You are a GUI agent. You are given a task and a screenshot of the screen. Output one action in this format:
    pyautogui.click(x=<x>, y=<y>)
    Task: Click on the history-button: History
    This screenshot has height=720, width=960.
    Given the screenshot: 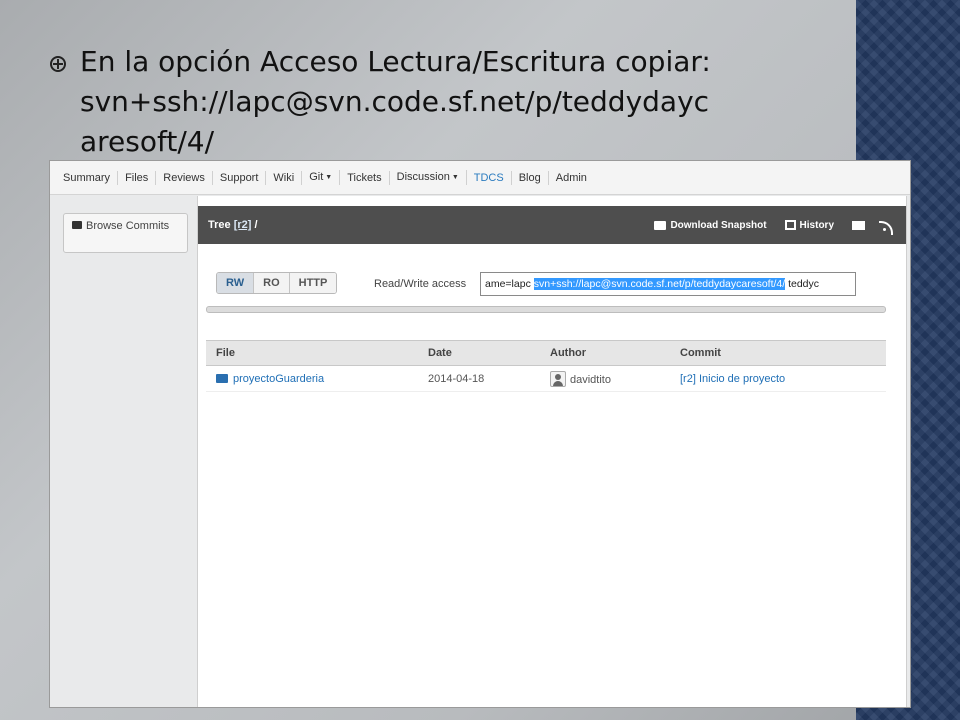 What is the action you would take?
    pyautogui.click(x=809, y=225)
    